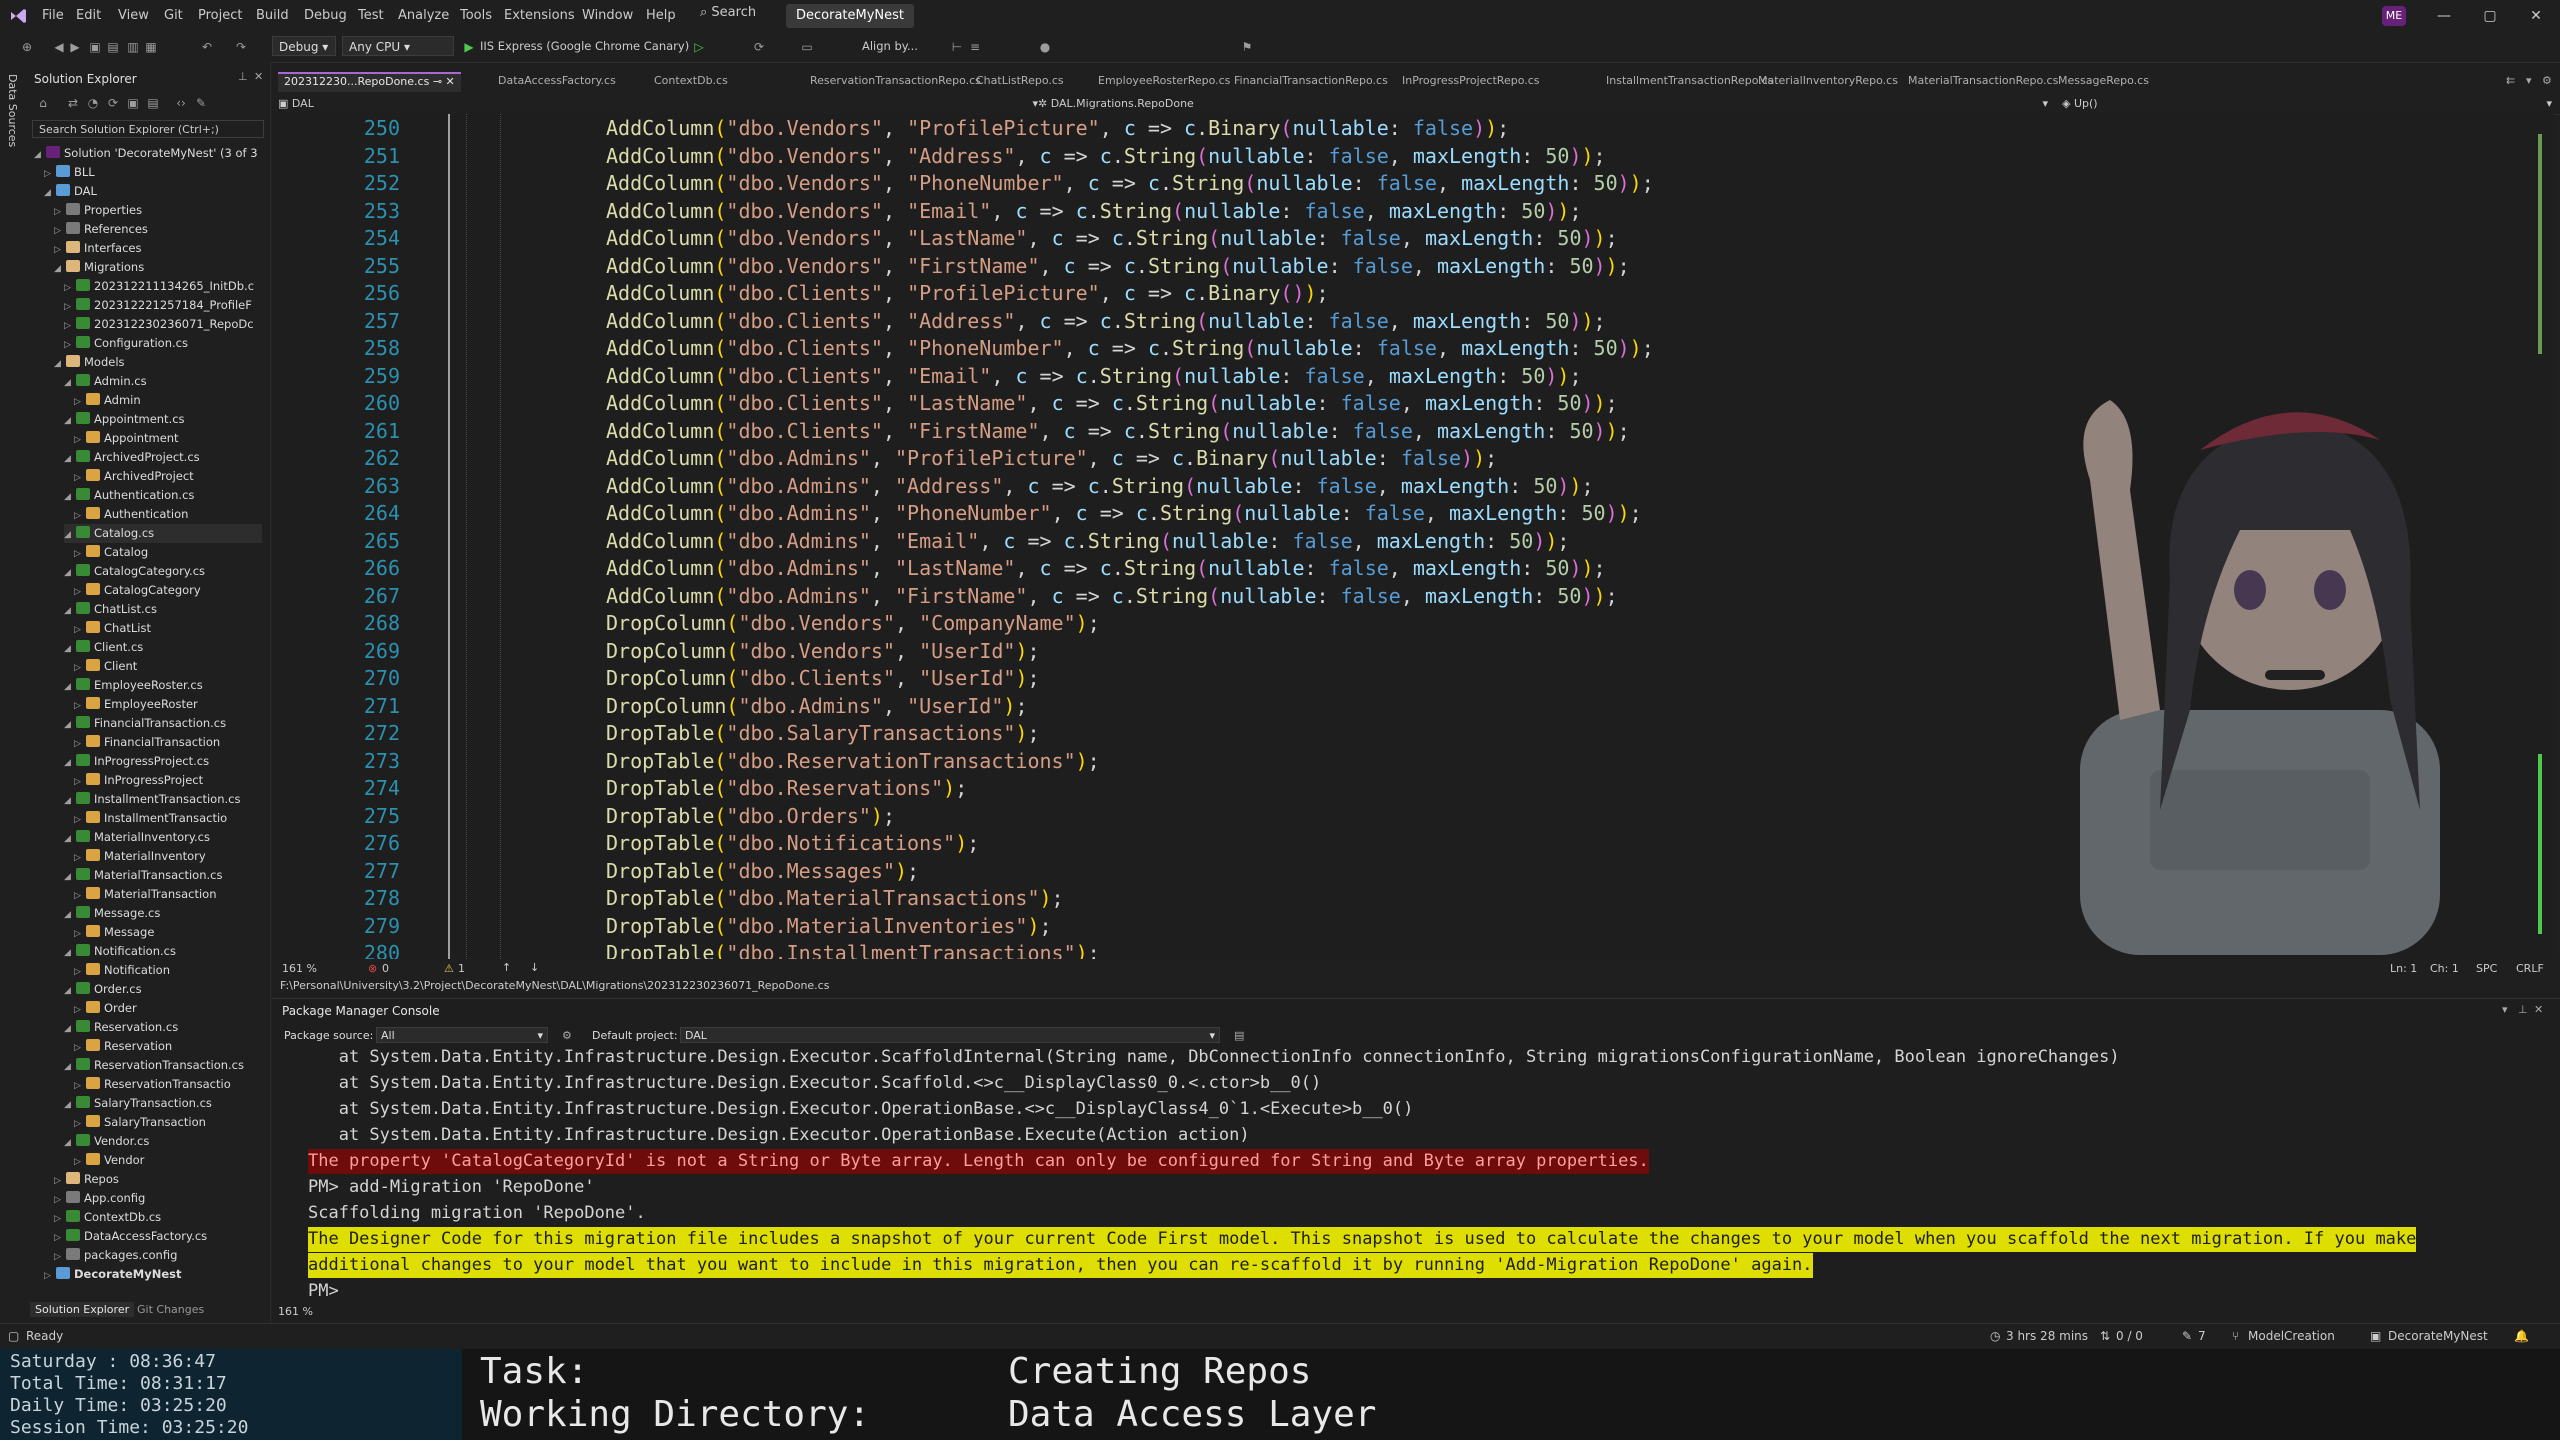 The height and width of the screenshot is (1440, 2560). Describe the element at coordinates (2530, 968) in the screenshot. I see `line-ending: CRLF` at that location.